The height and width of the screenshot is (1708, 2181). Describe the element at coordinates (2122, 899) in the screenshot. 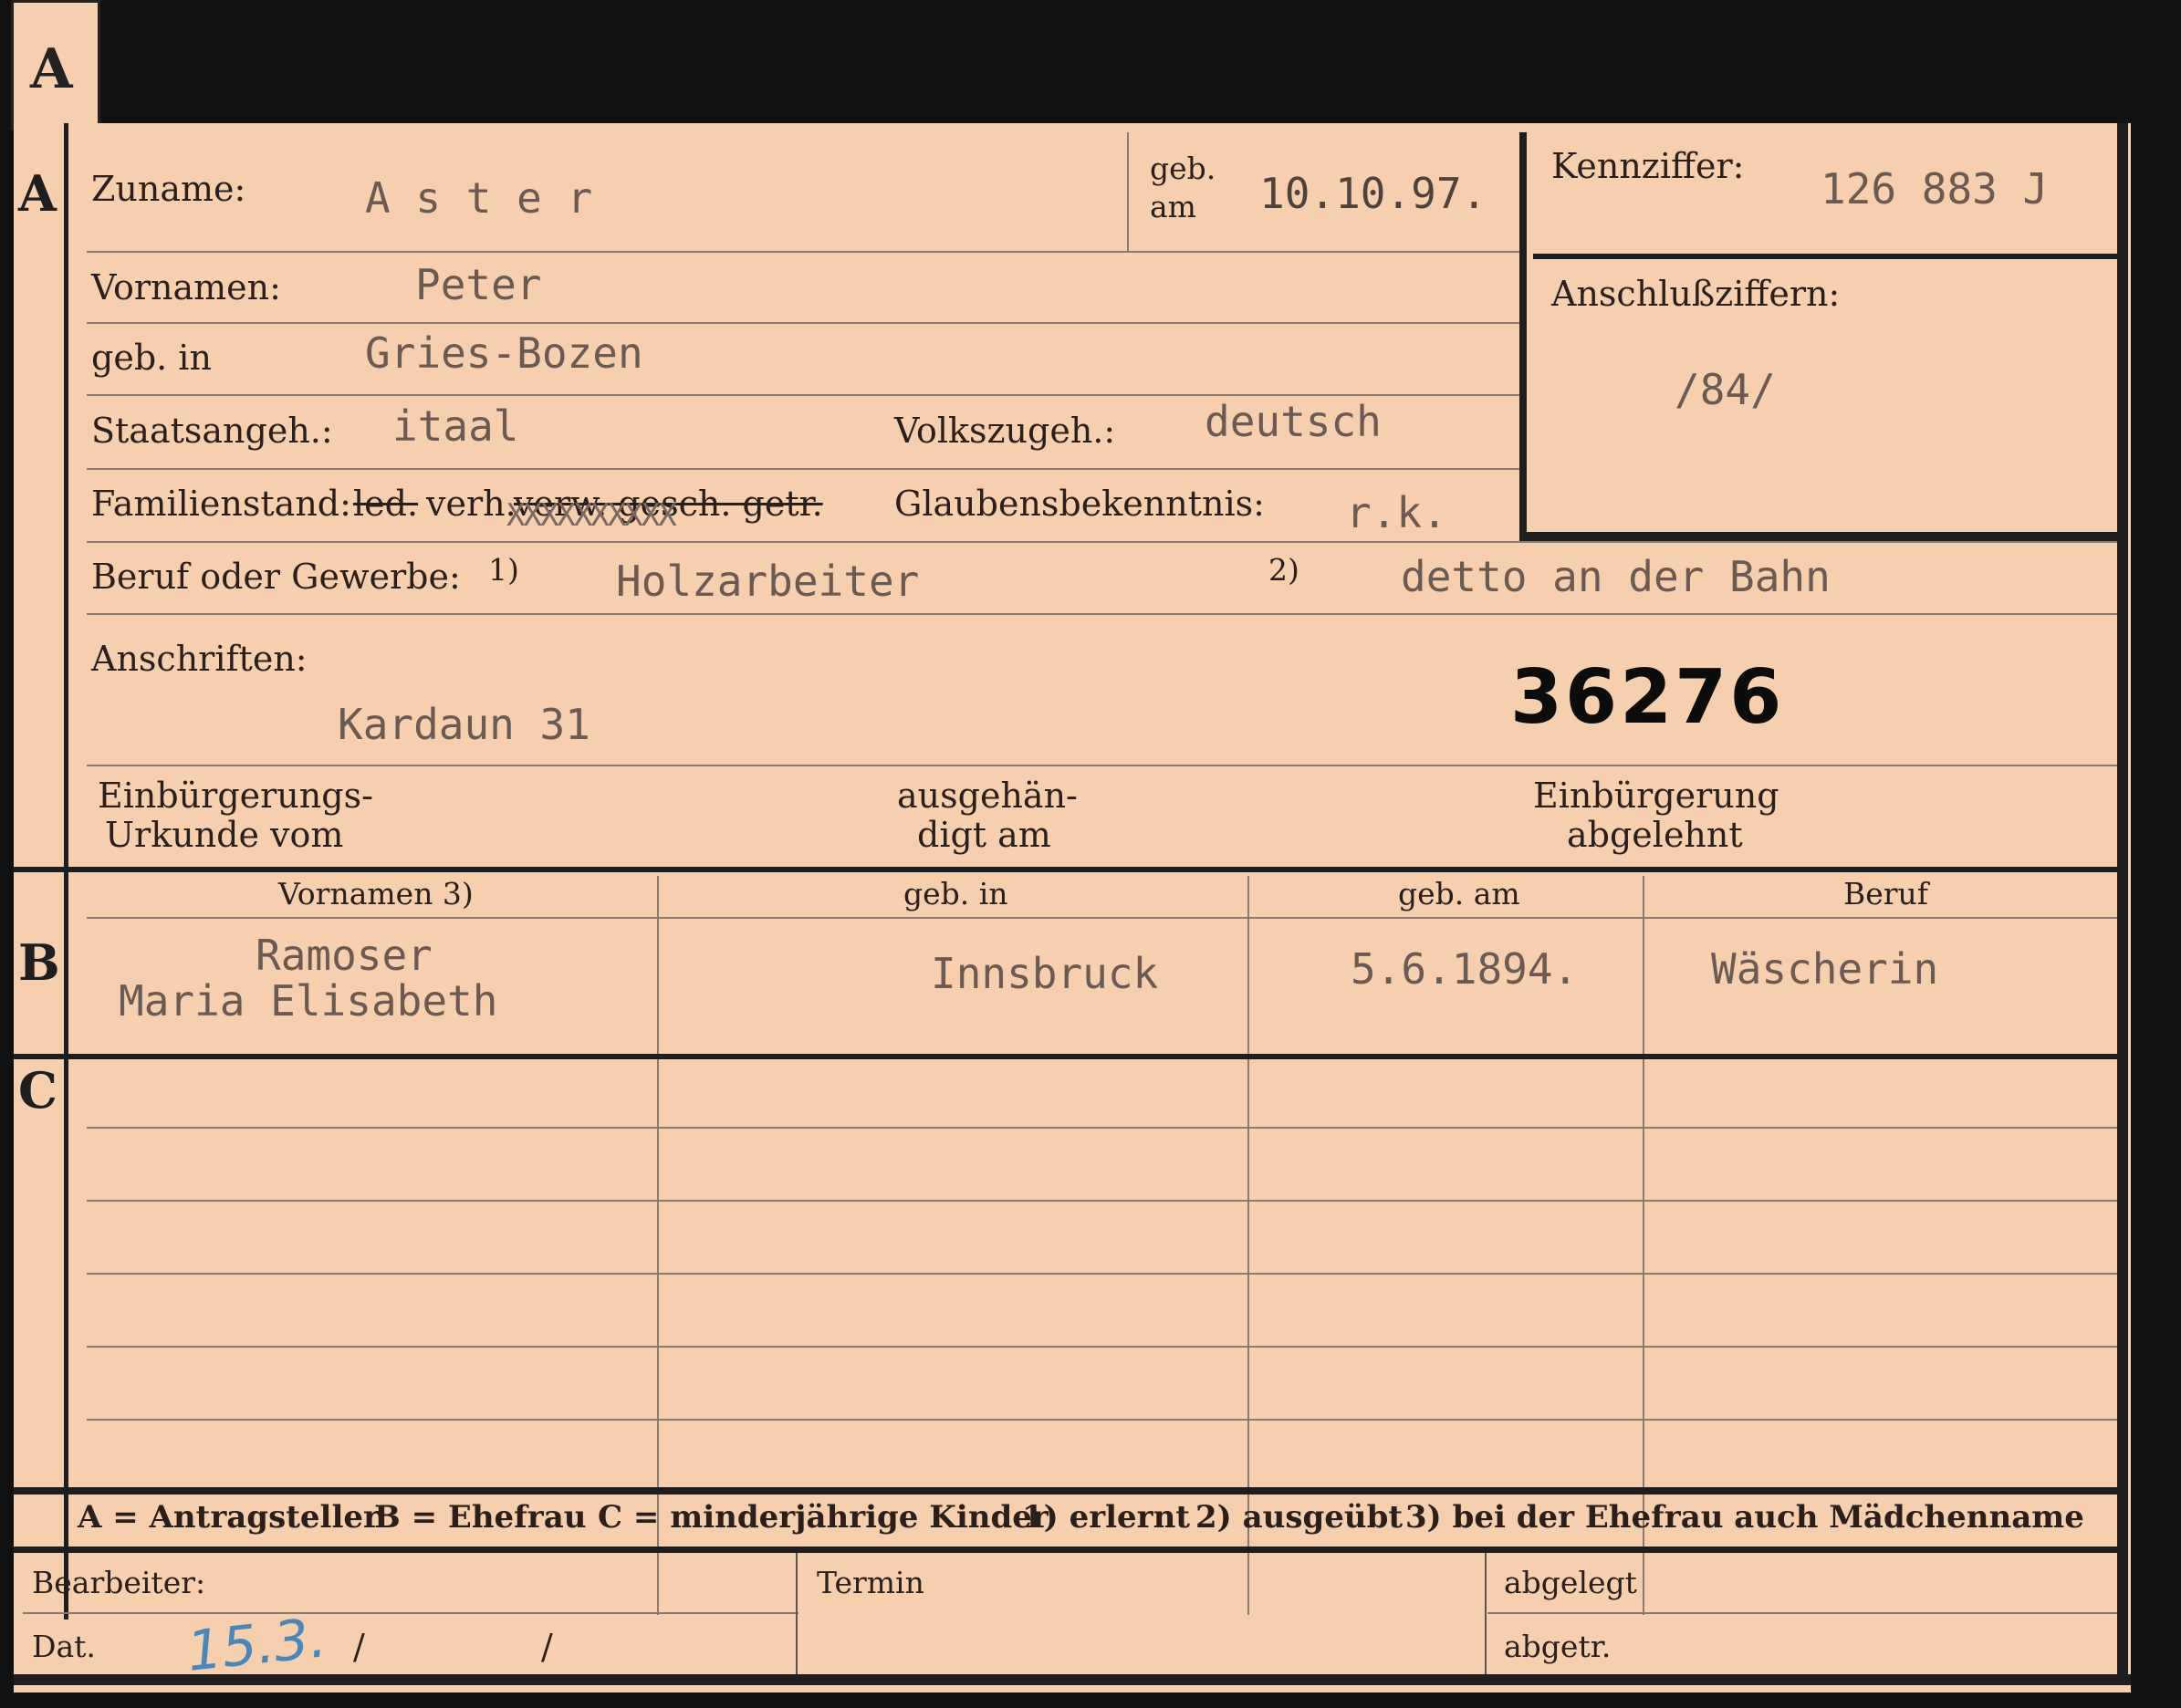

I see `right-rule` at that location.